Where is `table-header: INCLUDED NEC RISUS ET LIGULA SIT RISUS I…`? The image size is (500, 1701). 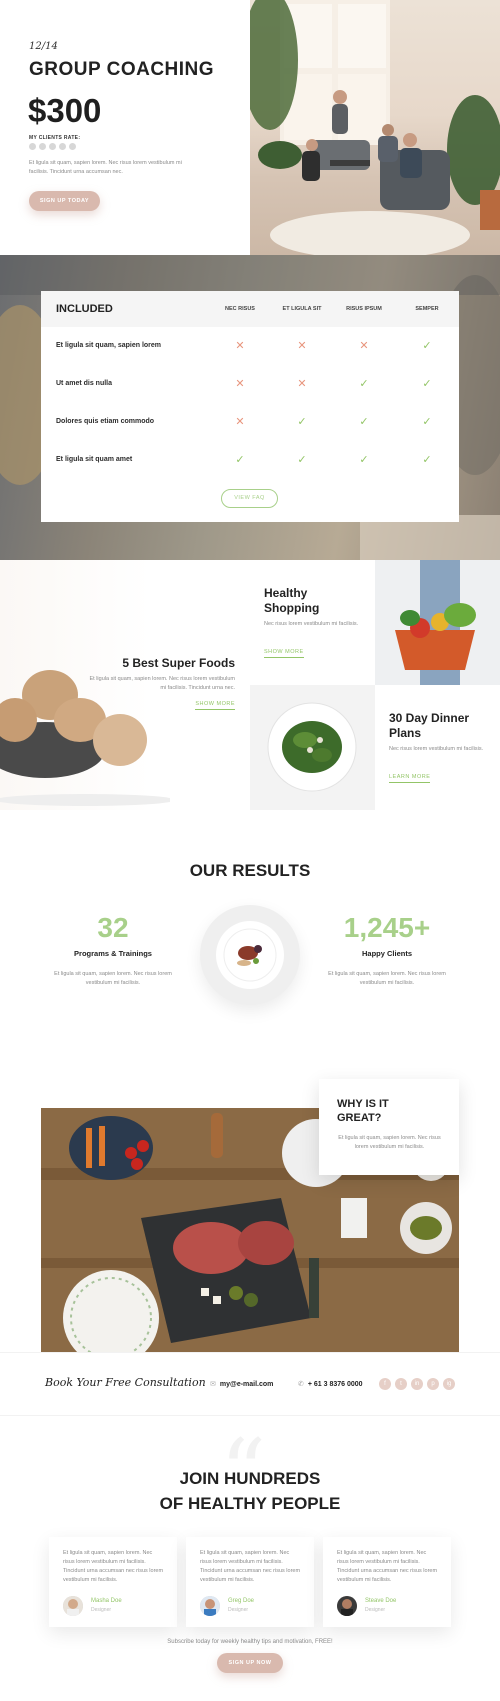 table-header: INCLUDED NEC RISUS ET LIGULA SIT RISUS I… is located at coordinates (250, 309).